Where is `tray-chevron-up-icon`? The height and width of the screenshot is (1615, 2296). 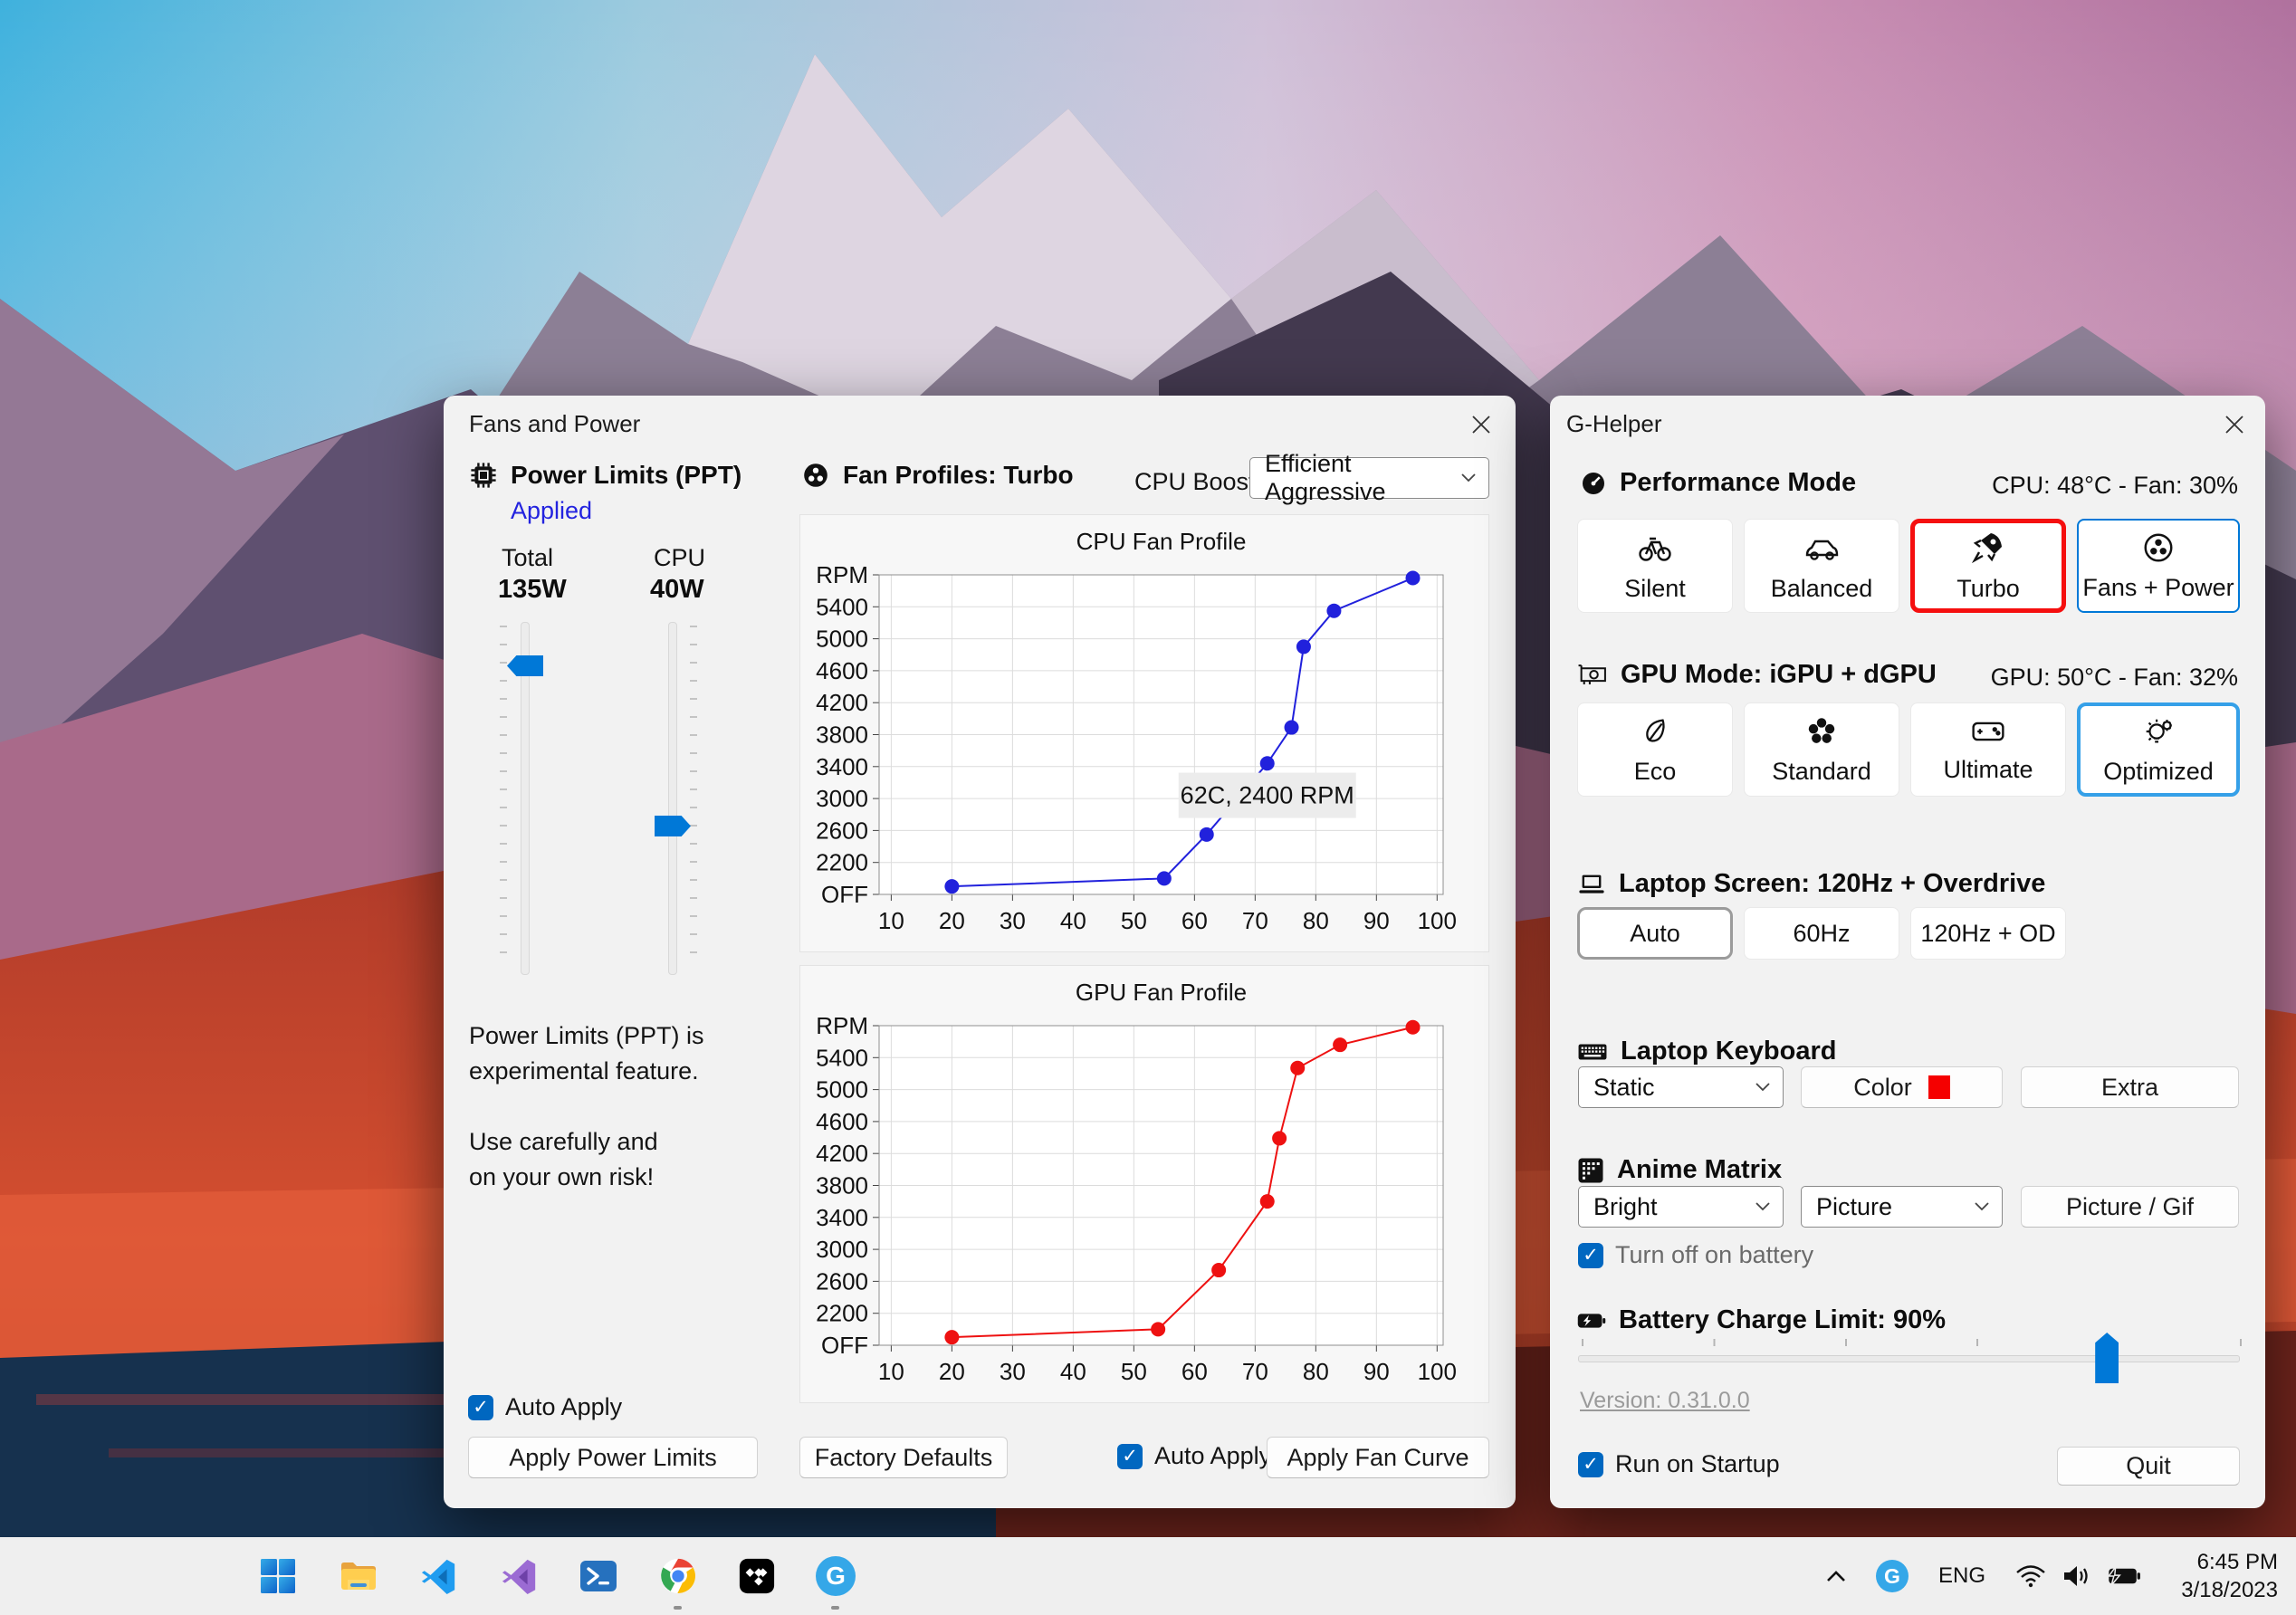
tray-chevron-up-icon is located at coordinates (1836, 1576).